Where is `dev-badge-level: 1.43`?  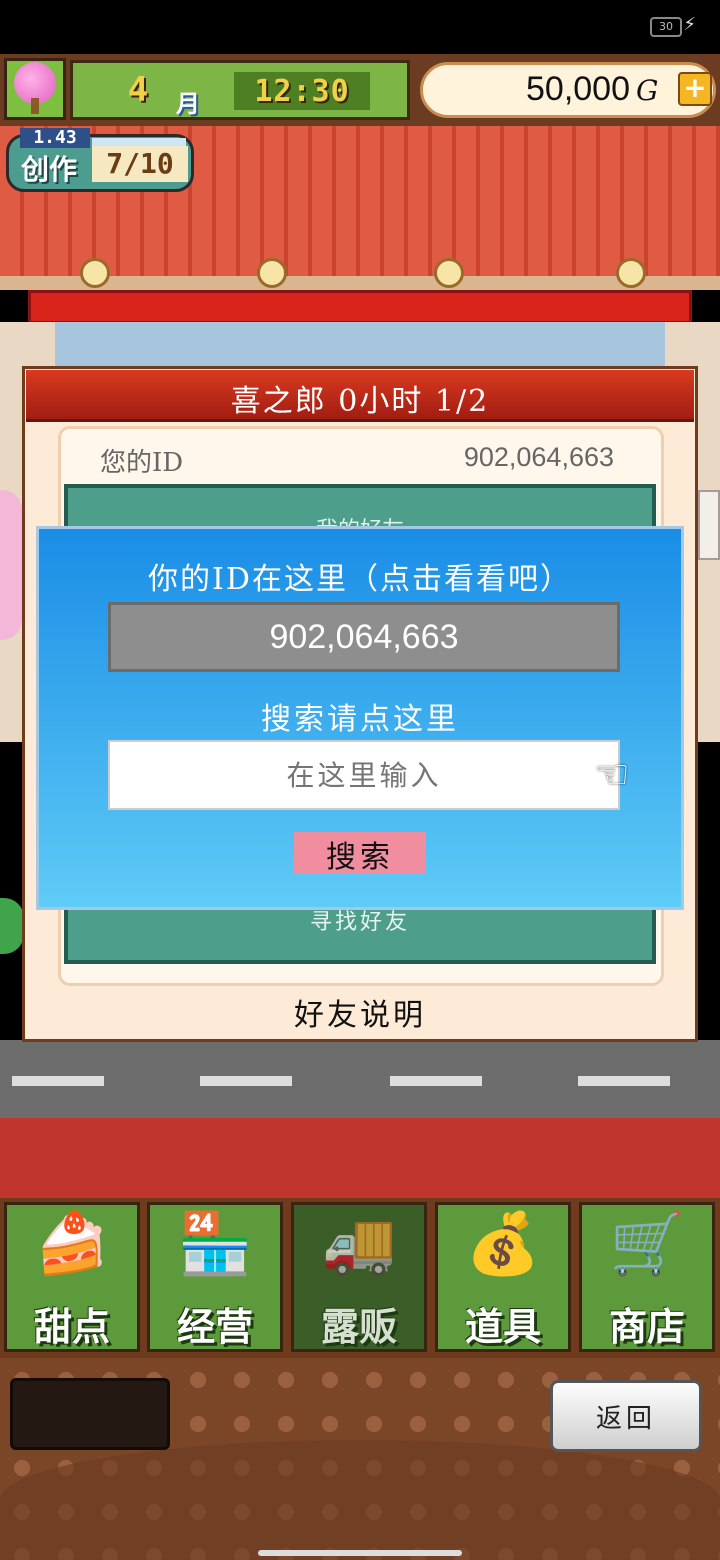
dev-badge-level: 1.43 is located at coordinates (55, 138).